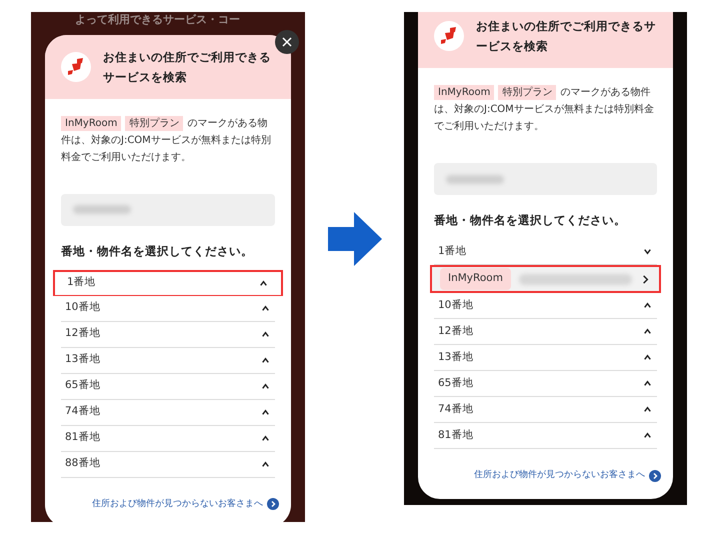 The width and height of the screenshot is (710, 533). I want to click on close-button, so click(287, 42).